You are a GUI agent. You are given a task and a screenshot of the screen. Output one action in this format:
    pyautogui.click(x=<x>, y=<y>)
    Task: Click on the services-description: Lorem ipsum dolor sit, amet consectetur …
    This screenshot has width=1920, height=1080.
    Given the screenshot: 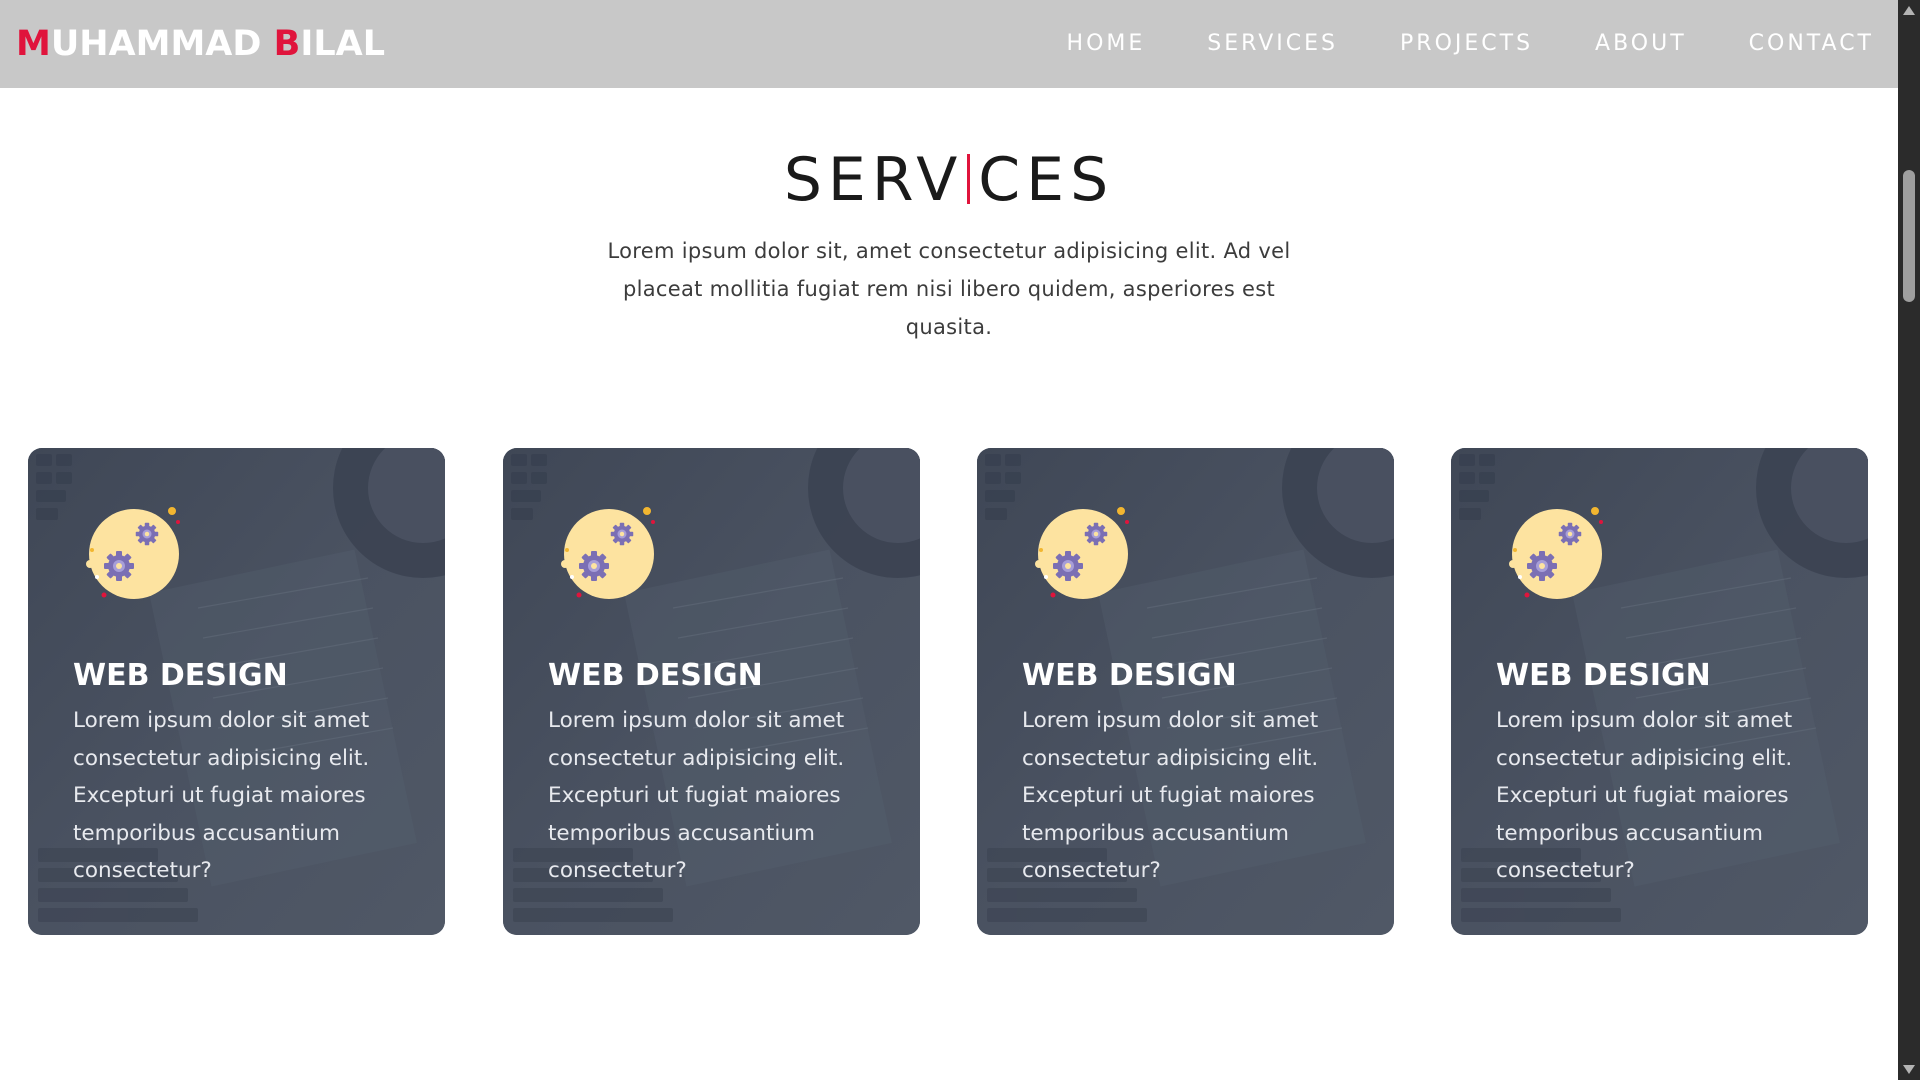 What is the action you would take?
    pyautogui.click(x=949, y=289)
    